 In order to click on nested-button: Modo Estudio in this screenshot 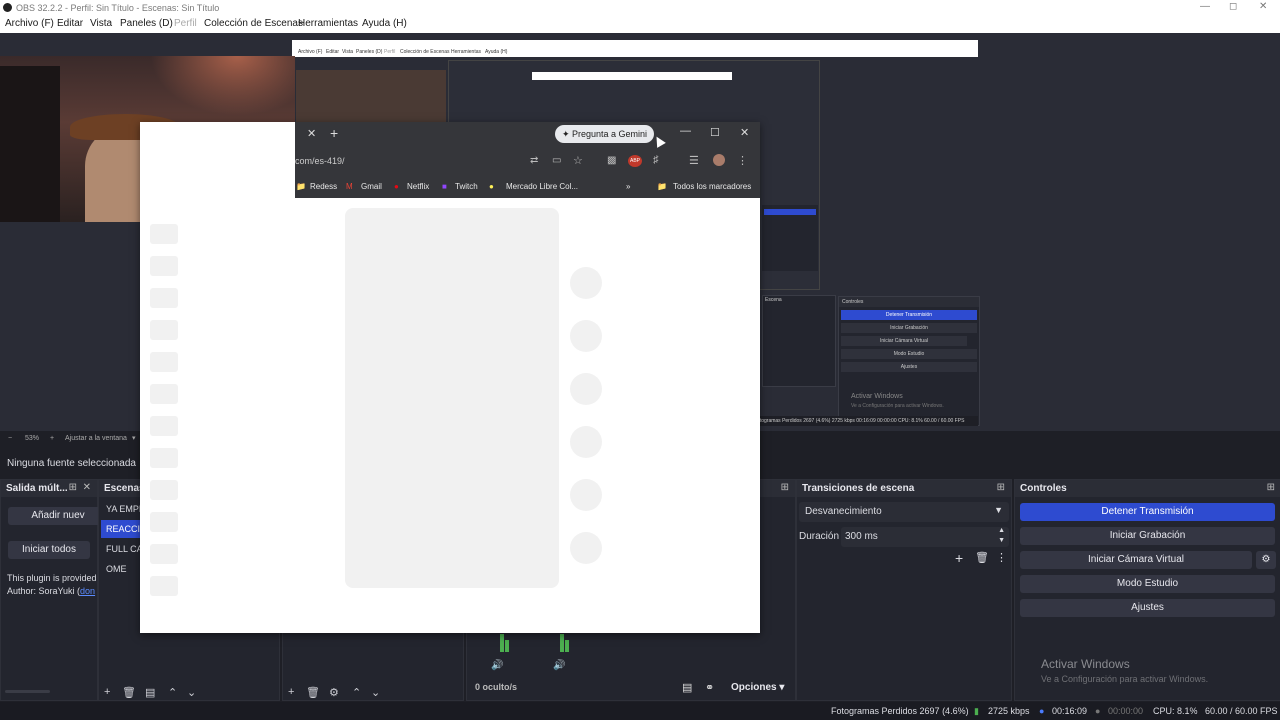, I will do `click(909, 354)`.